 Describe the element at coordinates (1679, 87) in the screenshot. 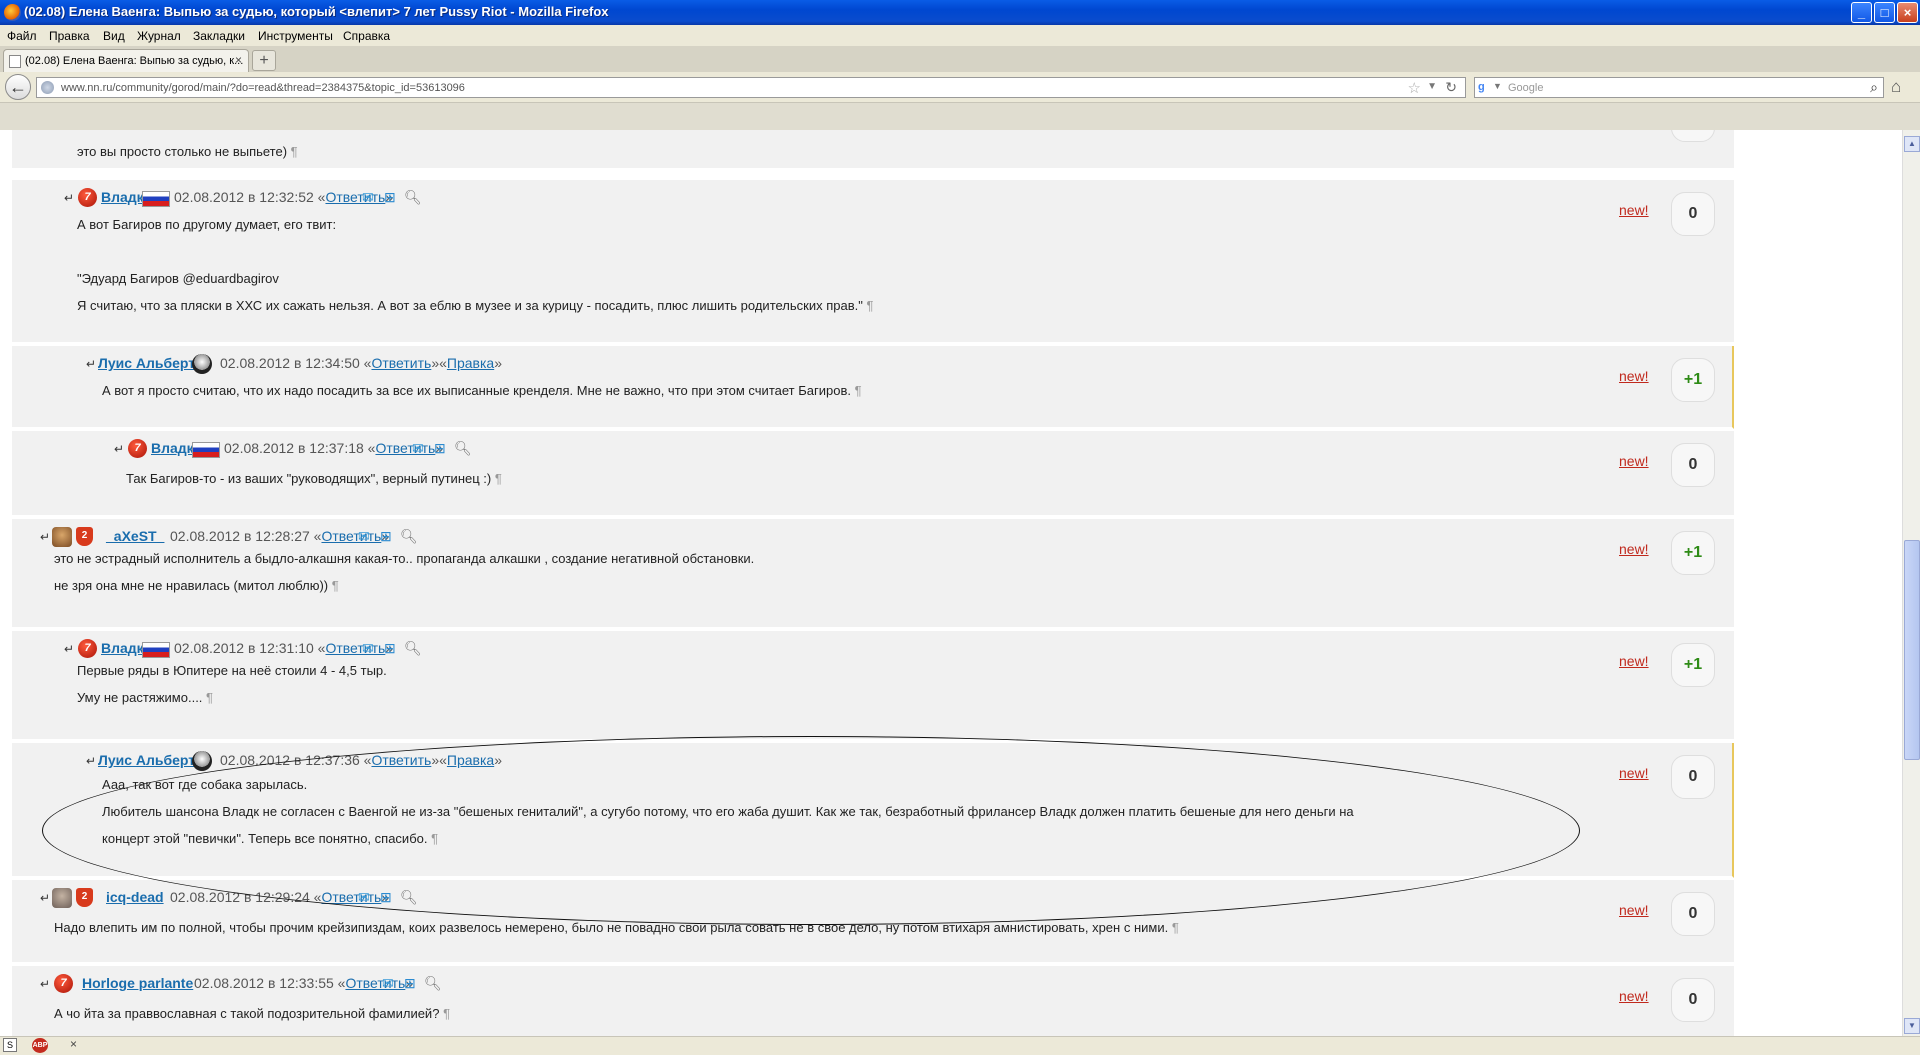

I see `search-input: g ▼ Google ⌕` at that location.